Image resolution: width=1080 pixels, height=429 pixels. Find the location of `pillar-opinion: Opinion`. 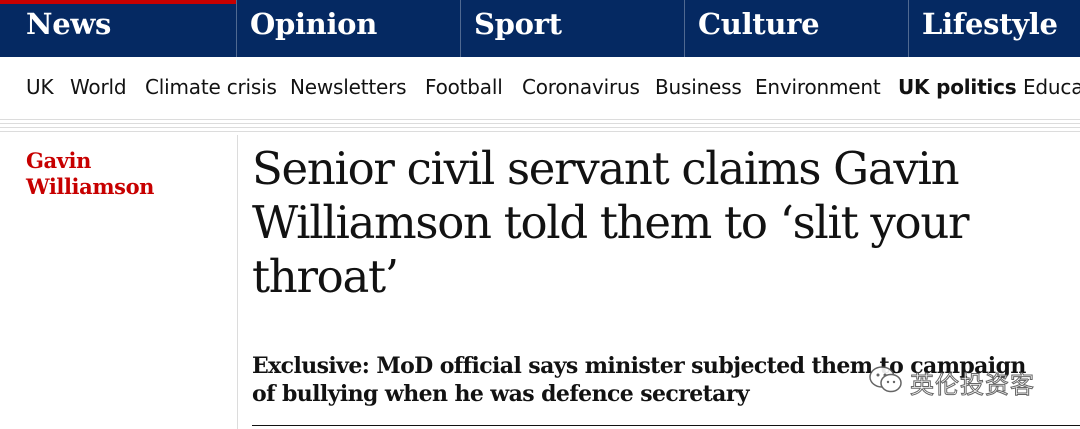

pillar-opinion: Opinion is located at coordinates (349, 28).